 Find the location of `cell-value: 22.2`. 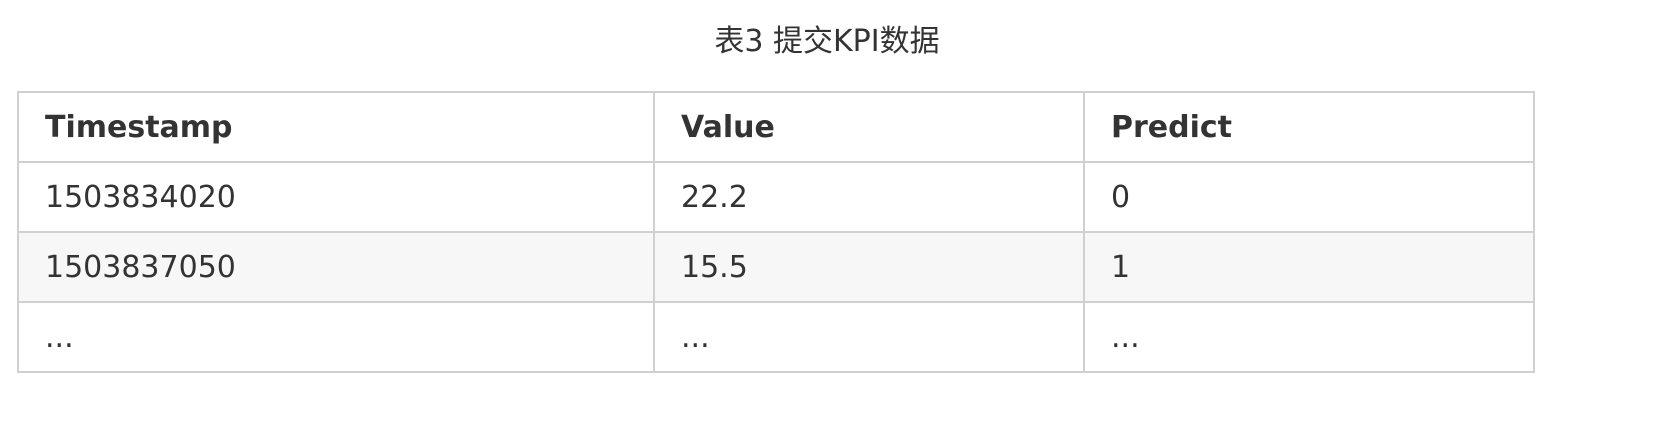

cell-value: 22.2 is located at coordinates (869, 197).